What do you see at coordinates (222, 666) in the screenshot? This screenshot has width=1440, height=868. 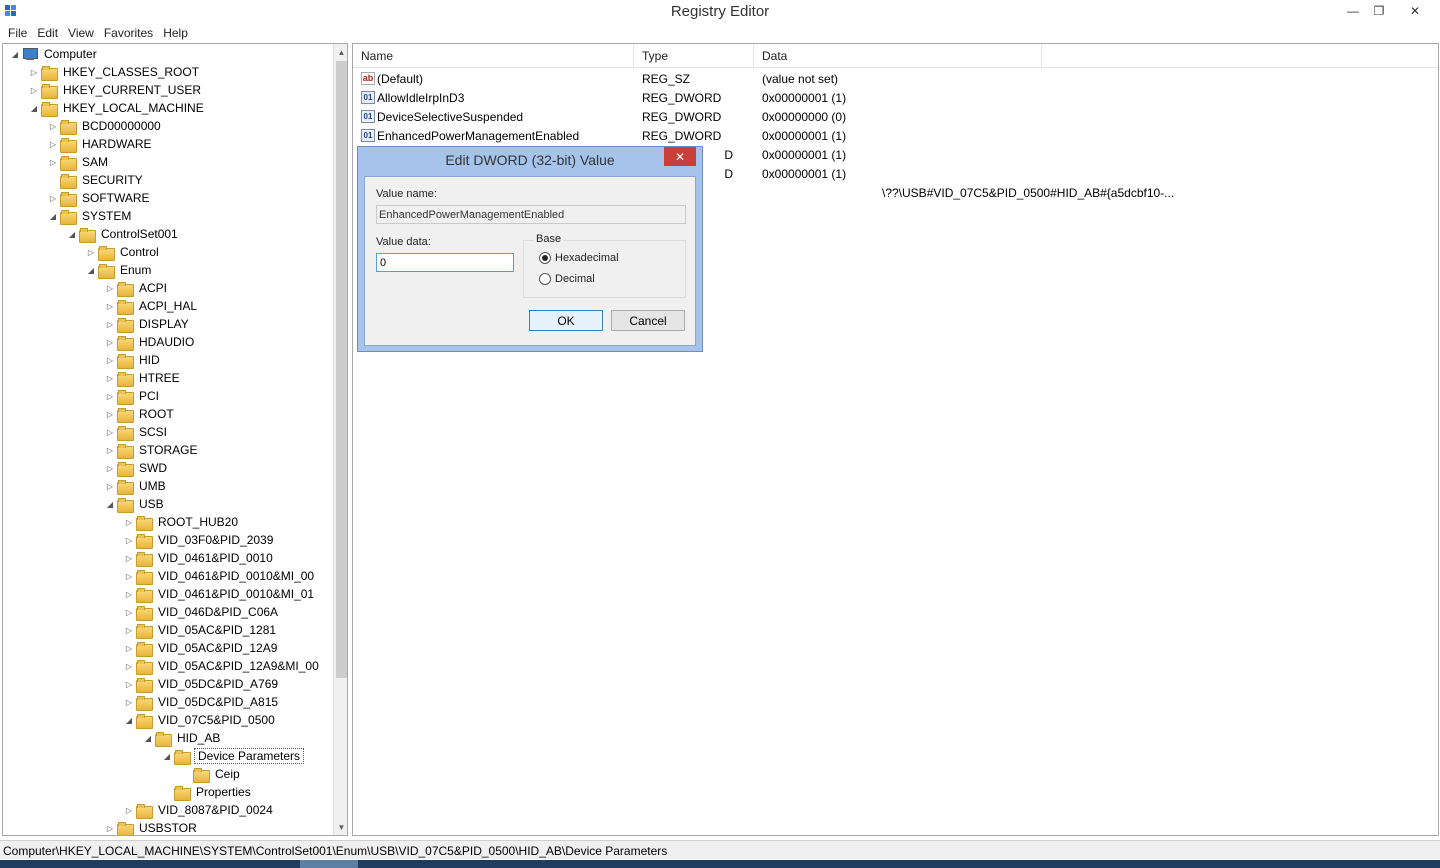 I see `tree-item: ▷ VID_05AC&PID_12A9&MI_00` at bounding box center [222, 666].